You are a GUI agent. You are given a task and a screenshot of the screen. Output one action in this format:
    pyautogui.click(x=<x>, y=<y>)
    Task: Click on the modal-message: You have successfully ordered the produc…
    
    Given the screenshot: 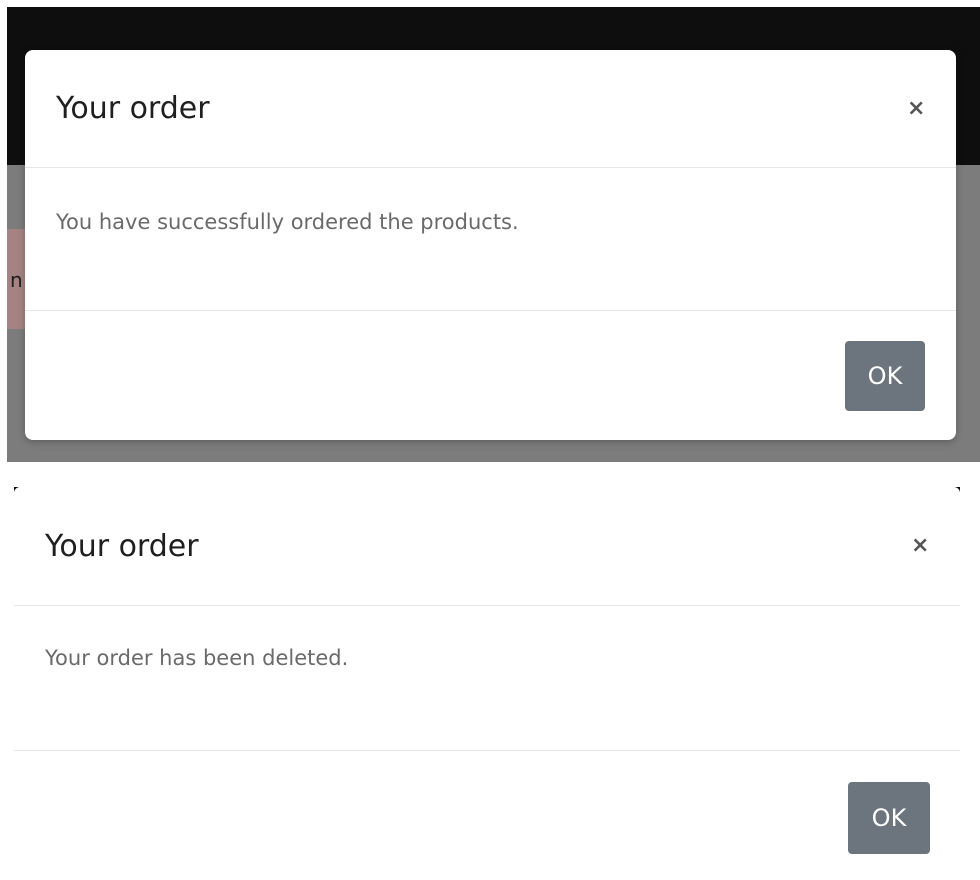 What is the action you would take?
    pyautogui.click(x=287, y=222)
    